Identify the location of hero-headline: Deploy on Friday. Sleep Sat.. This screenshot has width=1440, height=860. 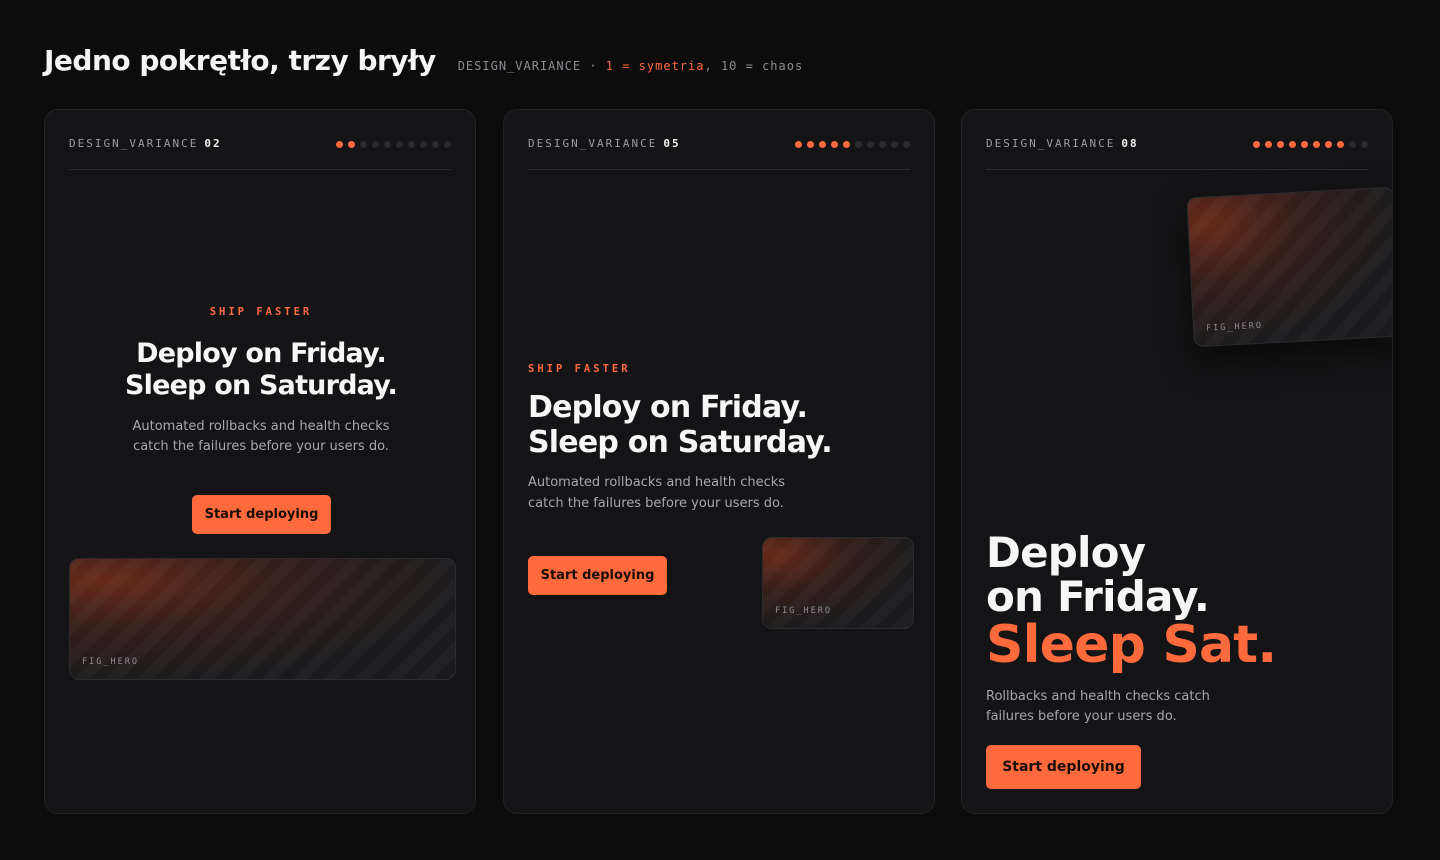
(1166, 601).